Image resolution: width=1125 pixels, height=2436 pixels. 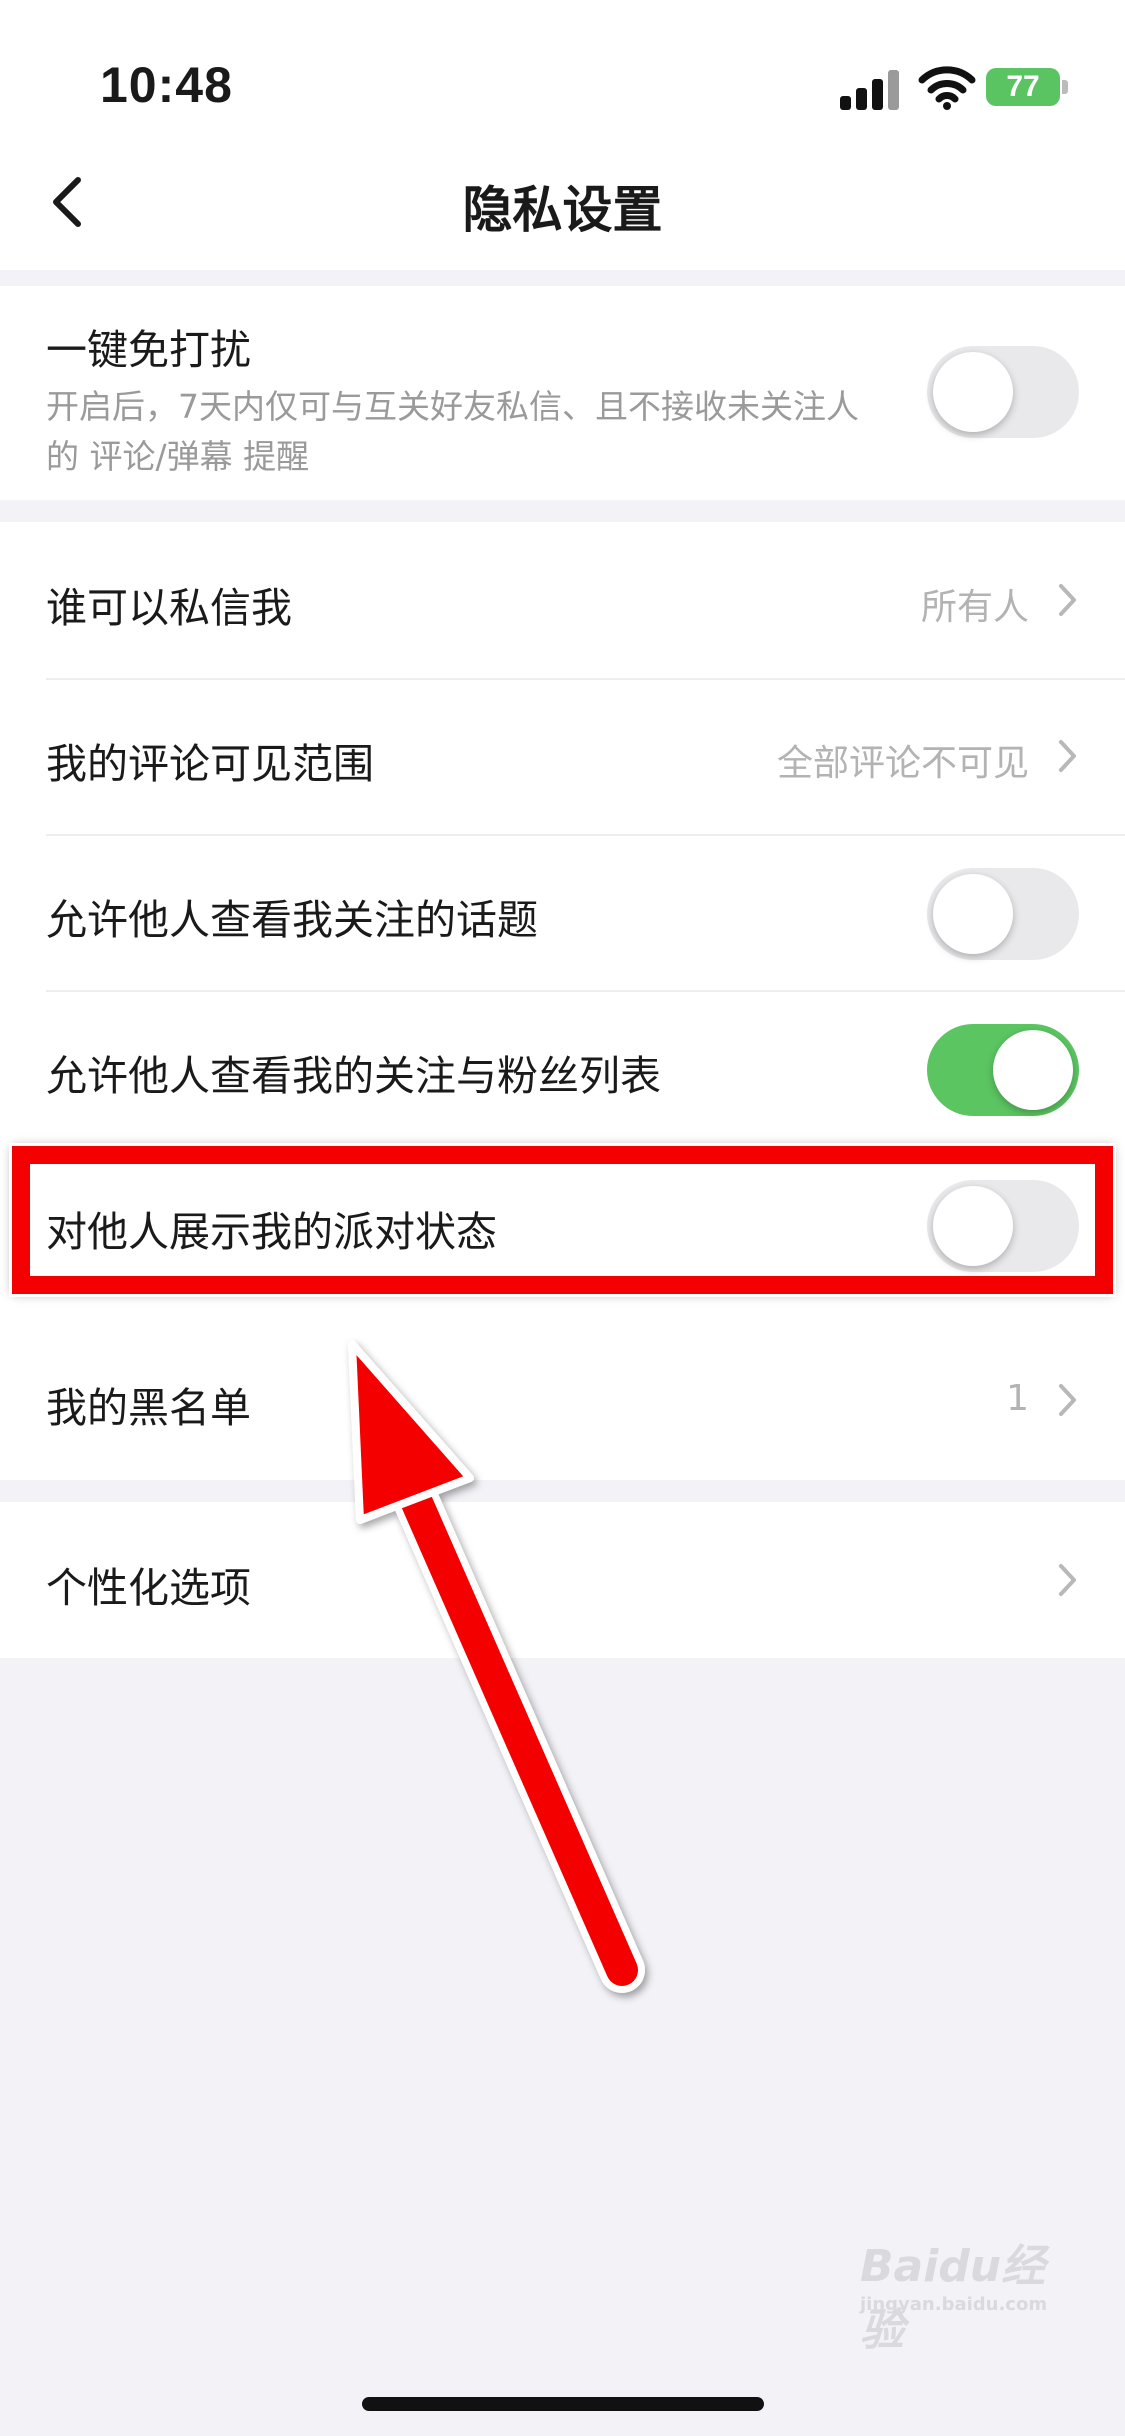 What do you see at coordinates (974, 607) in the screenshot?
I see `setting-value: 所有人` at bounding box center [974, 607].